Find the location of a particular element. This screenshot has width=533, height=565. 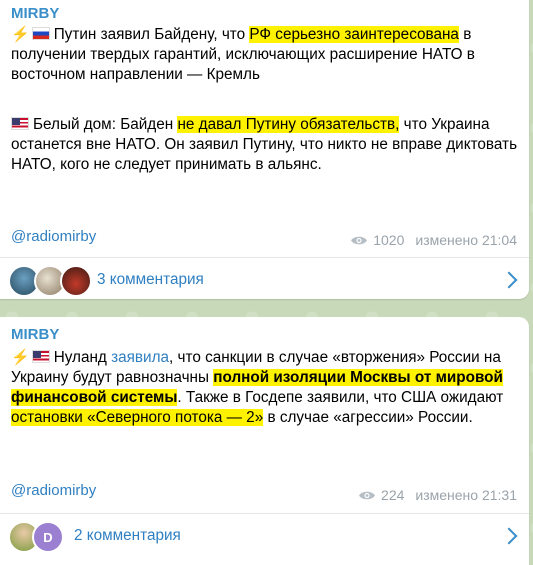

highlighted-text: РФ серьезно заинтересована is located at coordinates (354, 34).